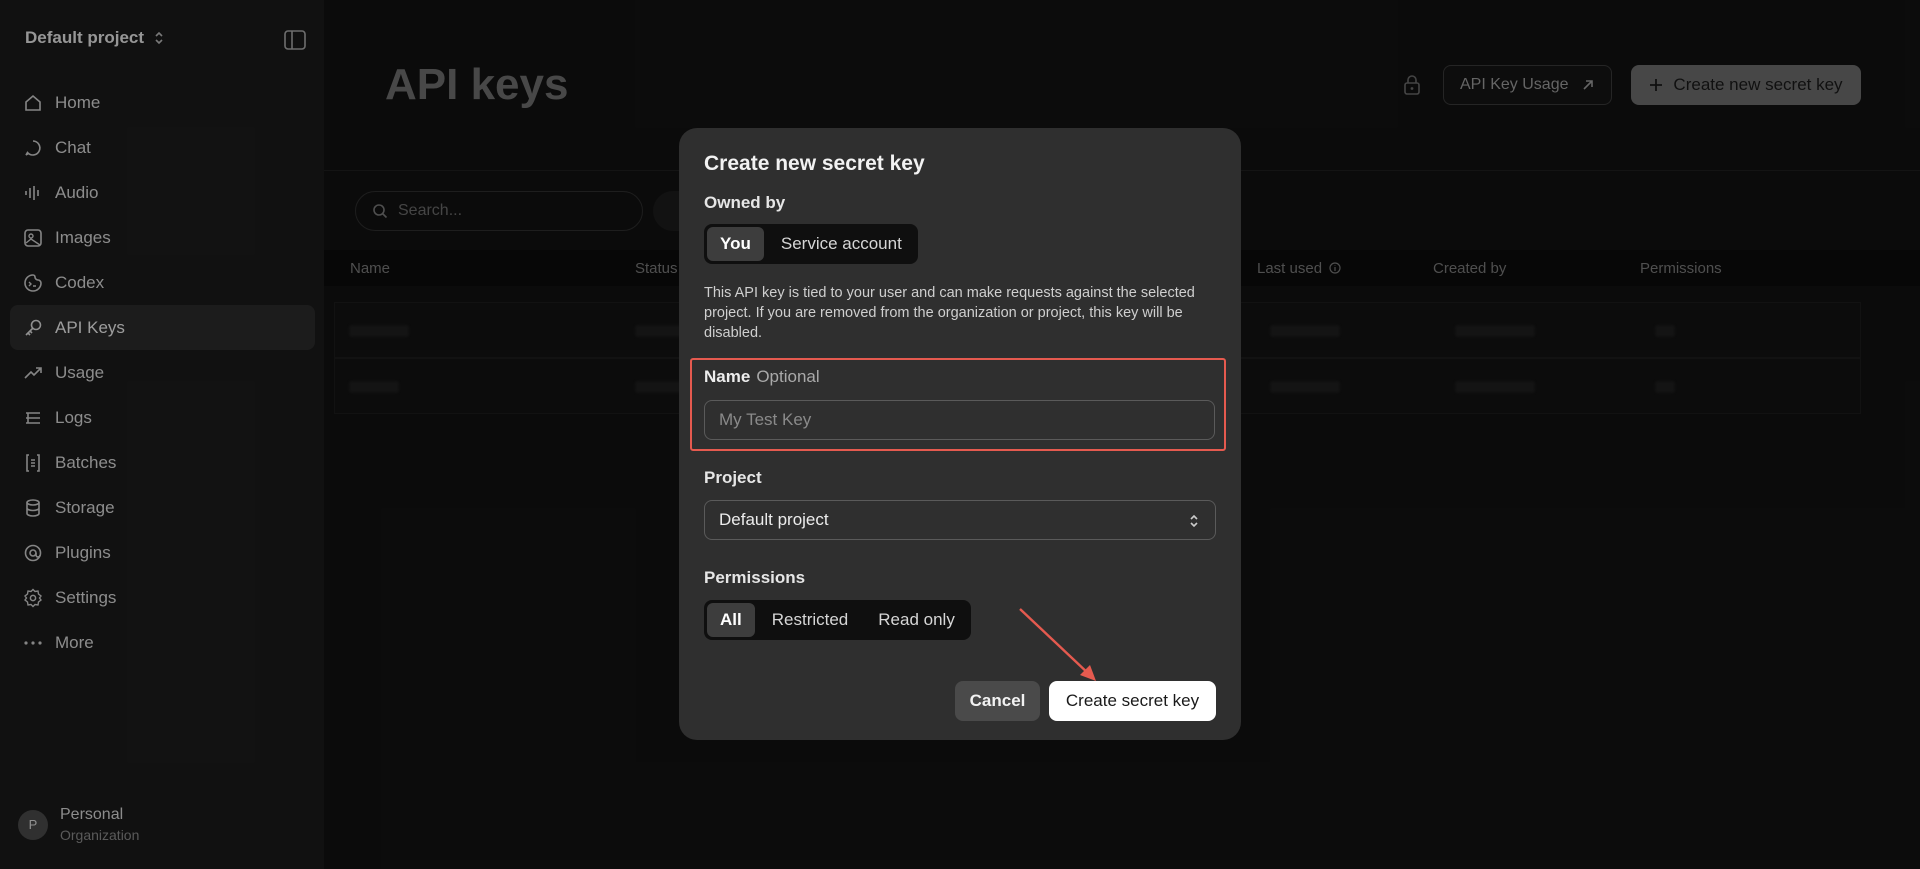 Image resolution: width=1920 pixels, height=869 pixels. I want to click on owner-option-service-account: Service account, so click(841, 244).